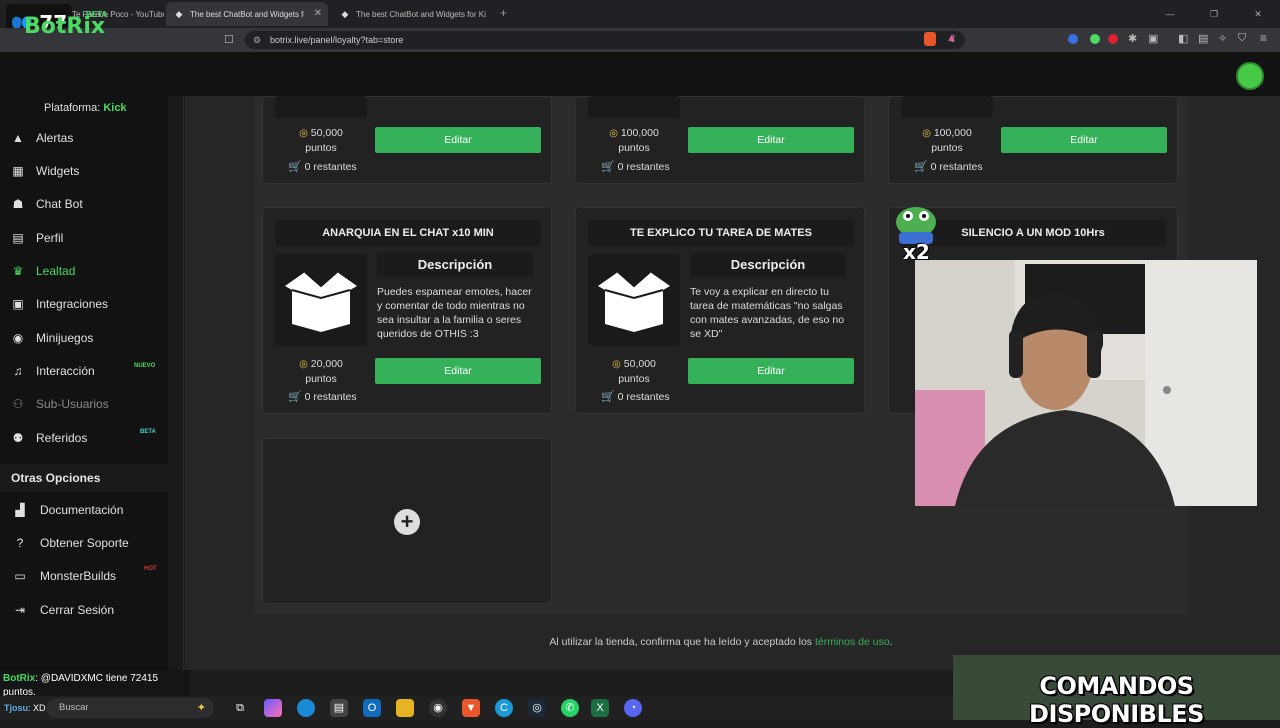 This screenshot has height=728, width=1280. What do you see at coordinates (405, 708) in the screenshot?
I see `folder-icon` at bounding box center [405, 708].